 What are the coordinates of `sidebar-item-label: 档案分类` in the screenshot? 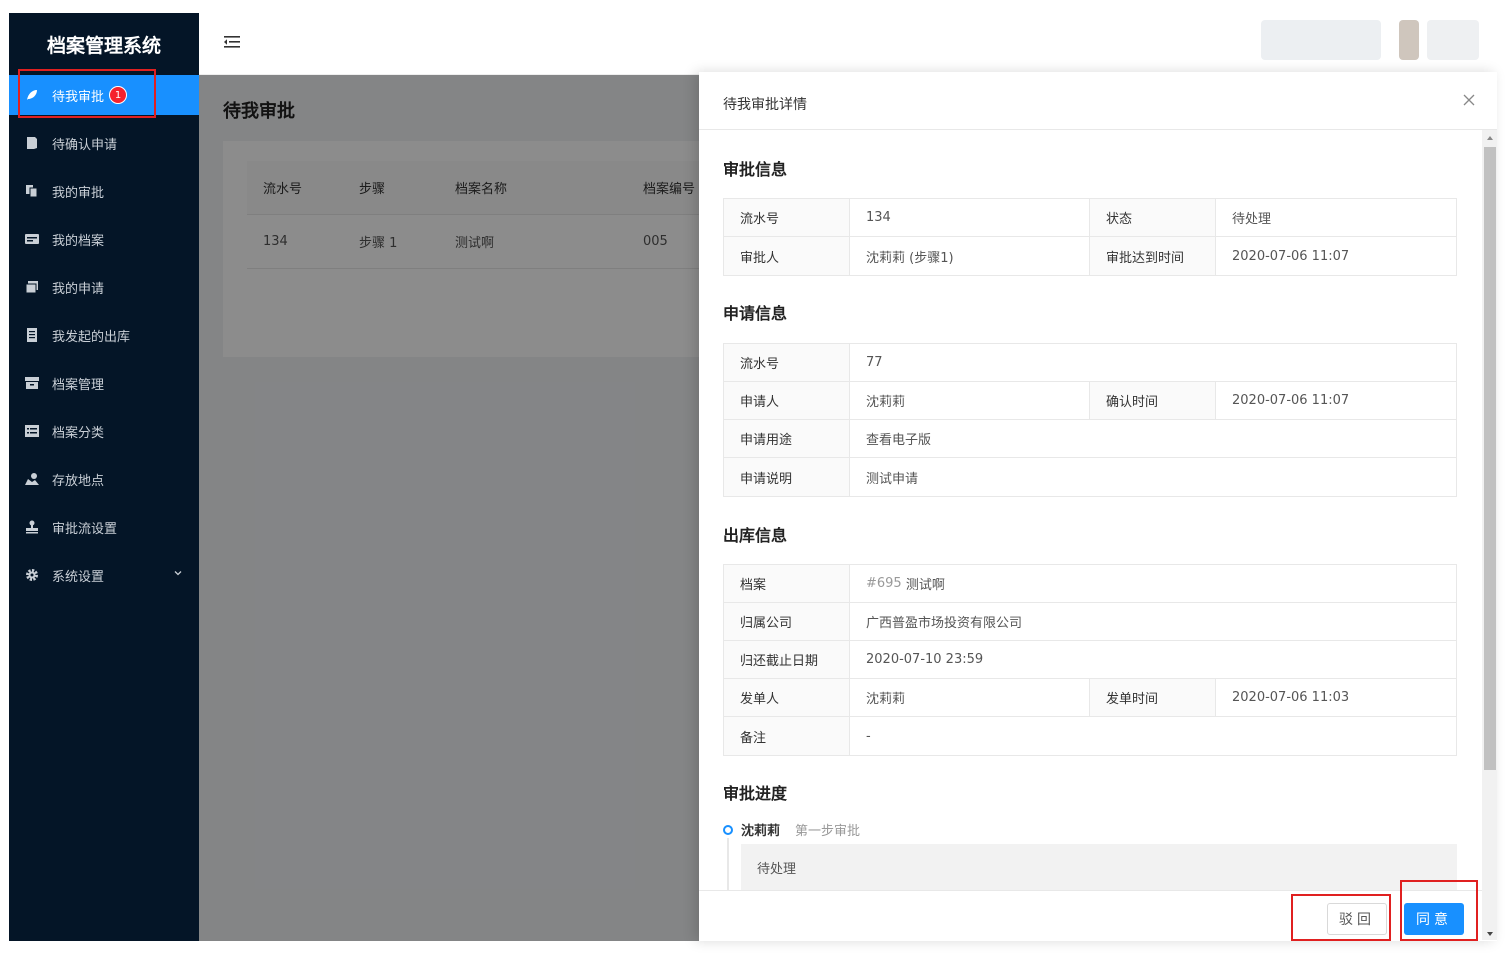 It's located at (78, 433).